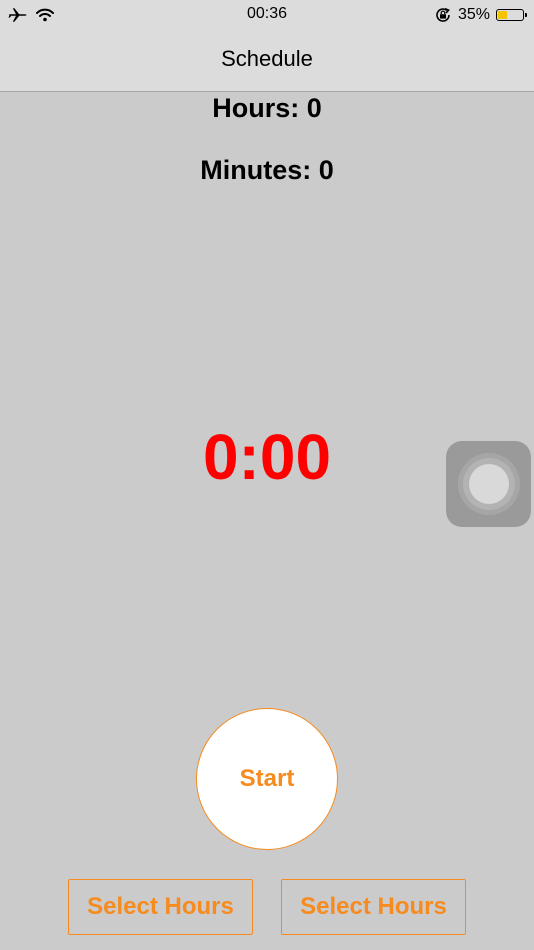 The width and height of the screenshot is (534, 950). Describe the element at coordinates (267, 108) in the screenshot. I see `hours-label: Hours: 0` at that location.